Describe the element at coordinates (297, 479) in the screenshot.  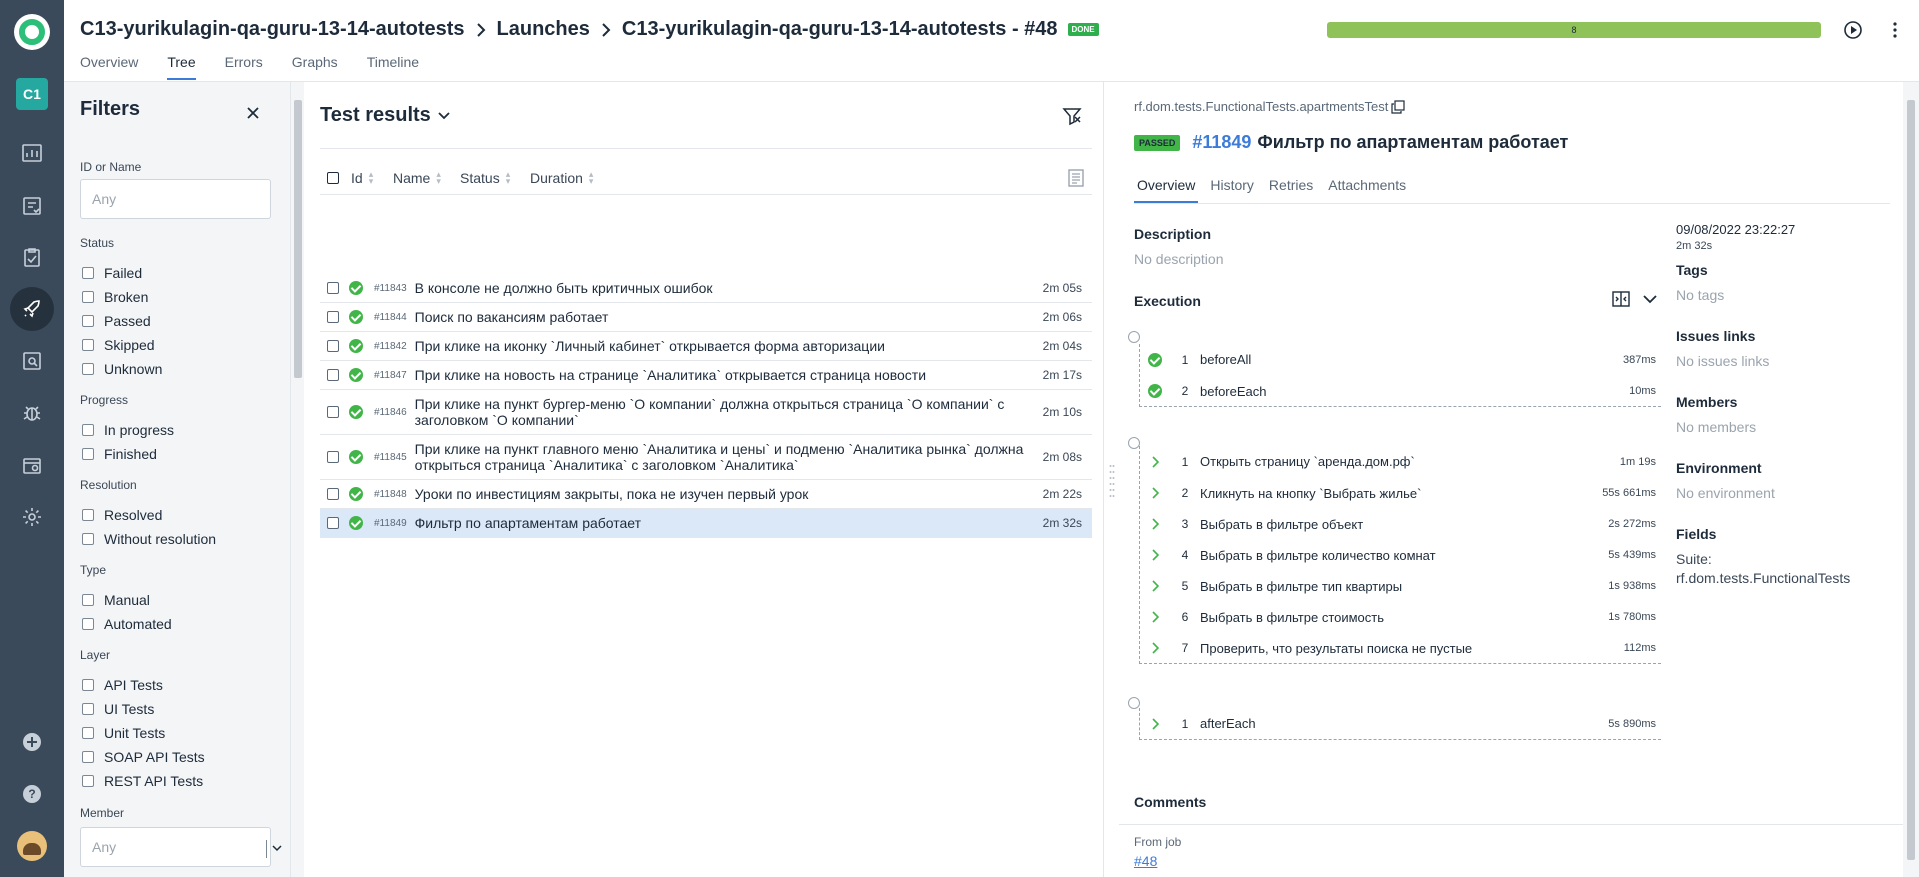
I see `filters-scrollbar` at that location.